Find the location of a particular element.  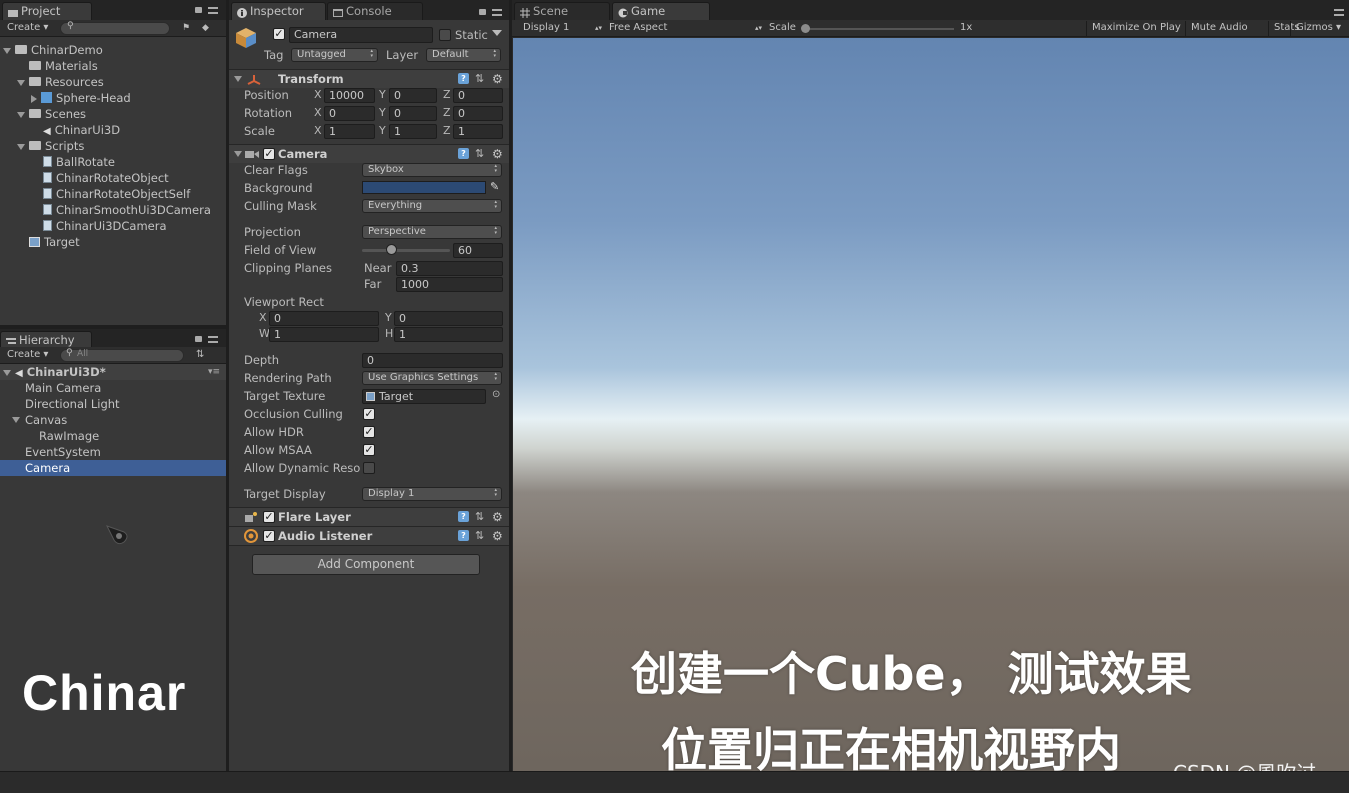

project-tree-item: ChinarUi3DCamera is located at coordinates (99, 226).